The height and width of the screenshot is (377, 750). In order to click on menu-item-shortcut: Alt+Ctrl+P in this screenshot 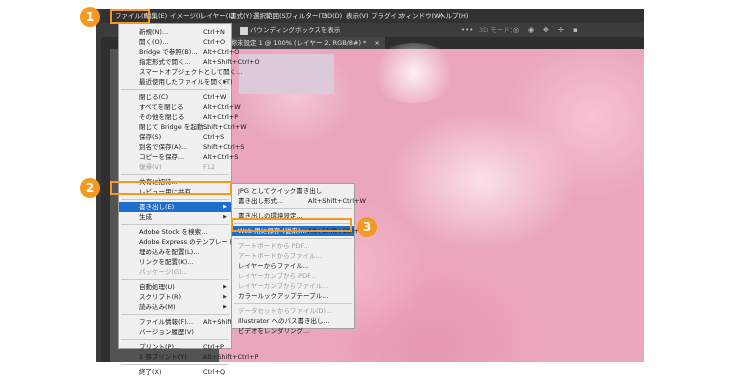, I will do `click(221, 117)`.